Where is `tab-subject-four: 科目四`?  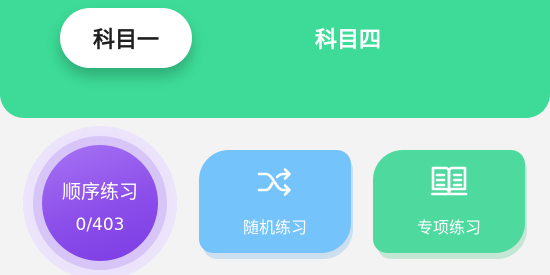 tab-subject-four: 科目四 is located at coordinates (348, 38).